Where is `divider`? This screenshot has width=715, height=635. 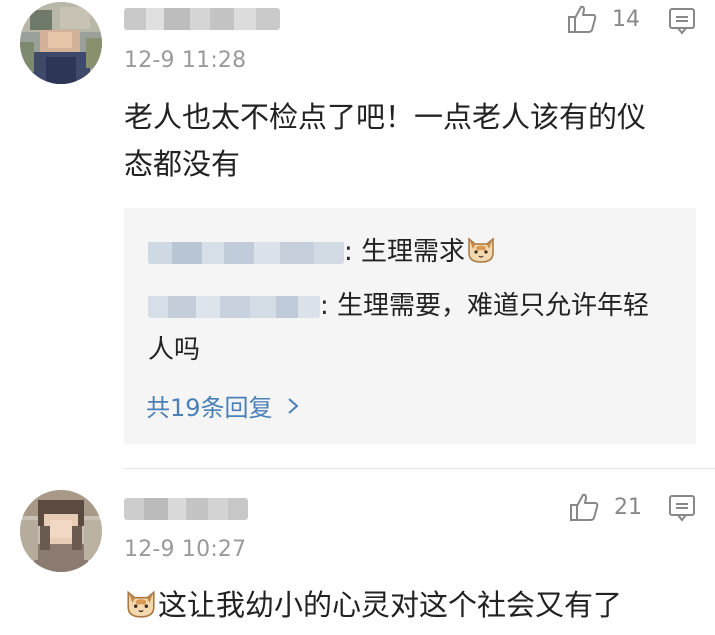
divider is located at coordinates (419, 468).